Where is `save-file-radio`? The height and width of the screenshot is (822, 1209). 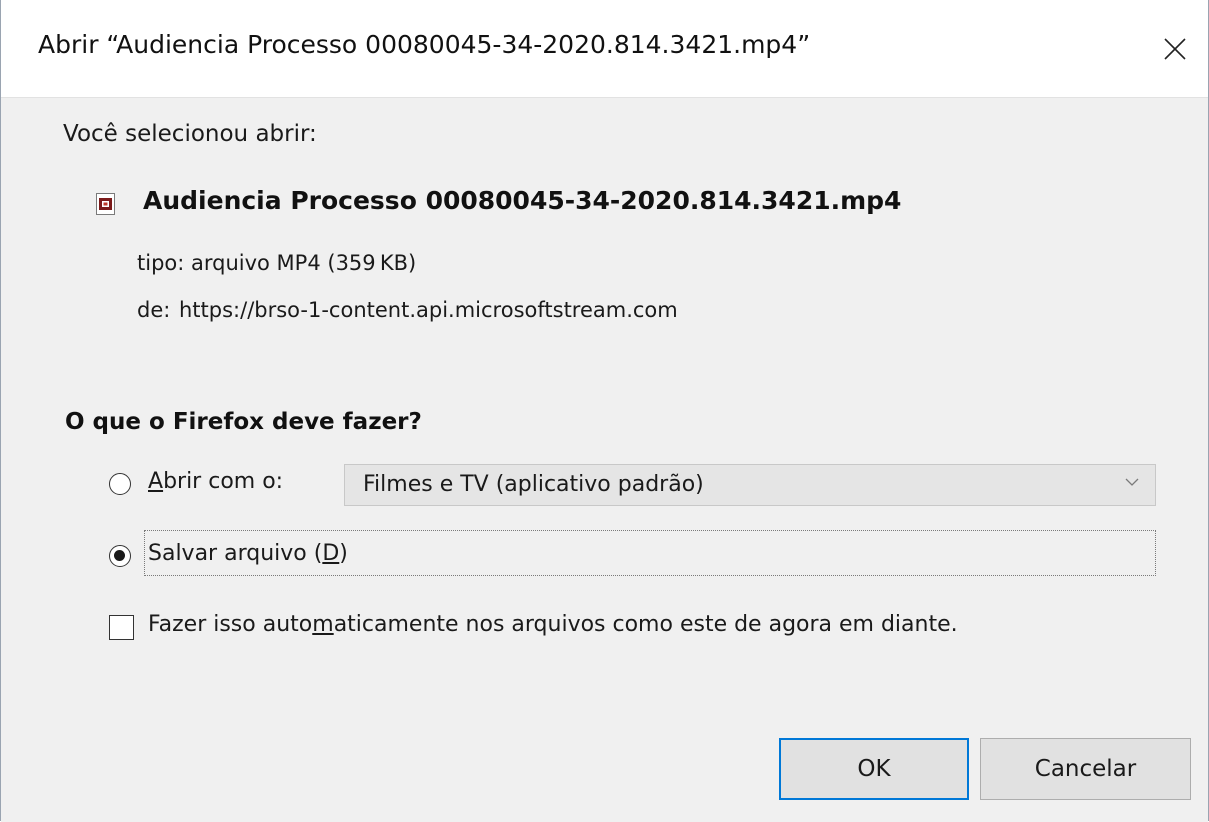
save-file-radio is located at coordinates (120, 556).